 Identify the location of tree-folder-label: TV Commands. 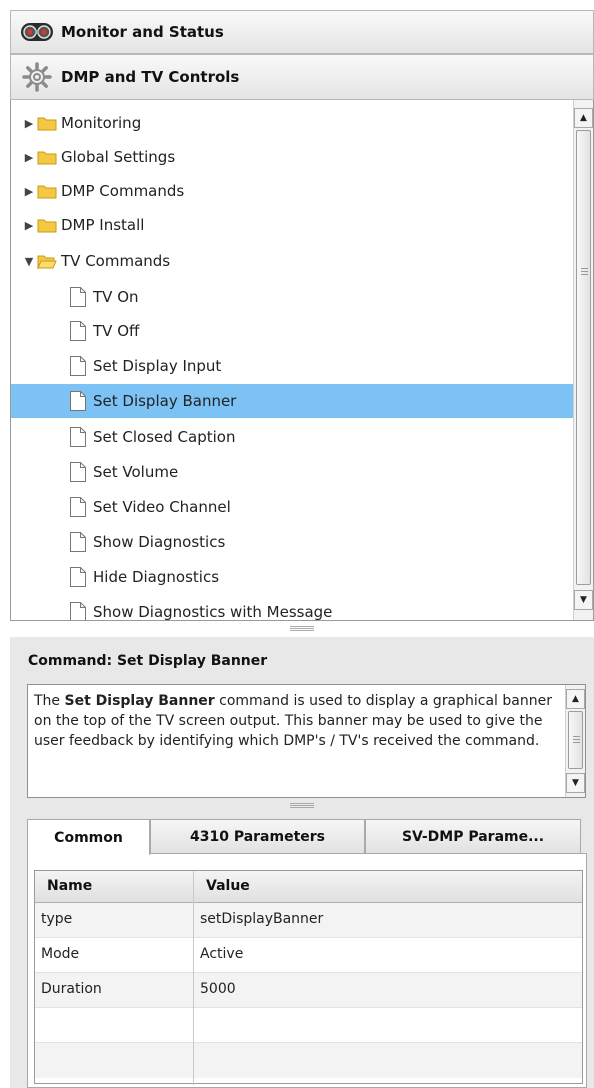
(116, 261).